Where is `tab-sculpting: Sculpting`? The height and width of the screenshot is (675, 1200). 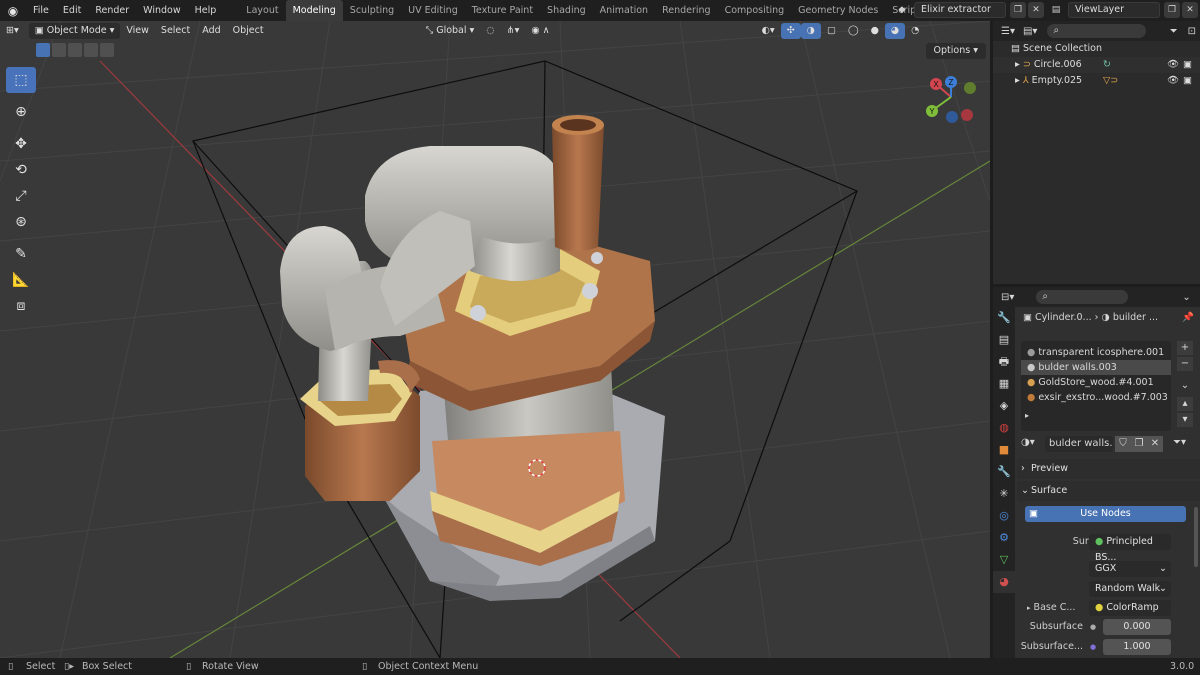 tab-sculpting: Sculpting is located at coordinates (372, 10).